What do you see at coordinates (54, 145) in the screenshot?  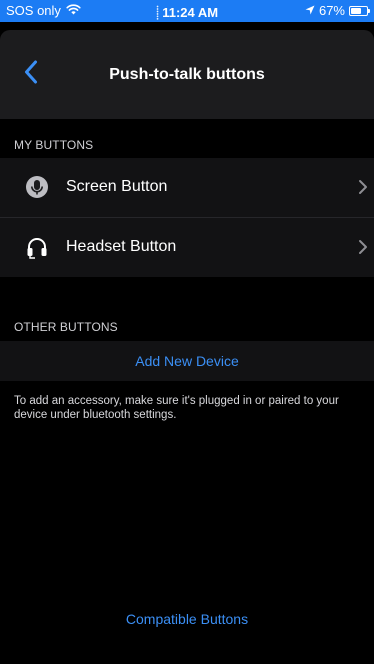 I see `section-header-my-buttons: MY BUTTONS` at bounding box center [54, 145].